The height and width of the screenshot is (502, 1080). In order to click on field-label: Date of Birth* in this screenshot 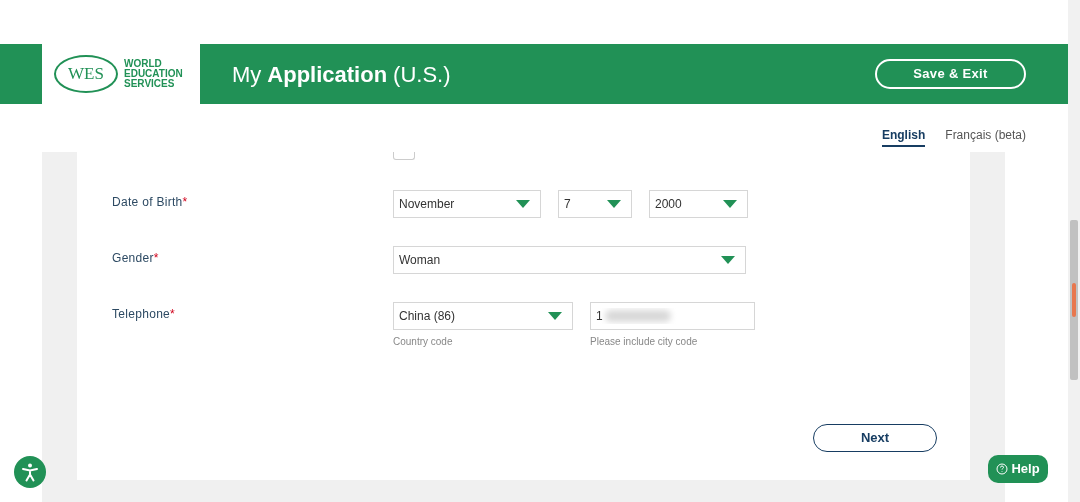, I will do `click(150, 202)`.